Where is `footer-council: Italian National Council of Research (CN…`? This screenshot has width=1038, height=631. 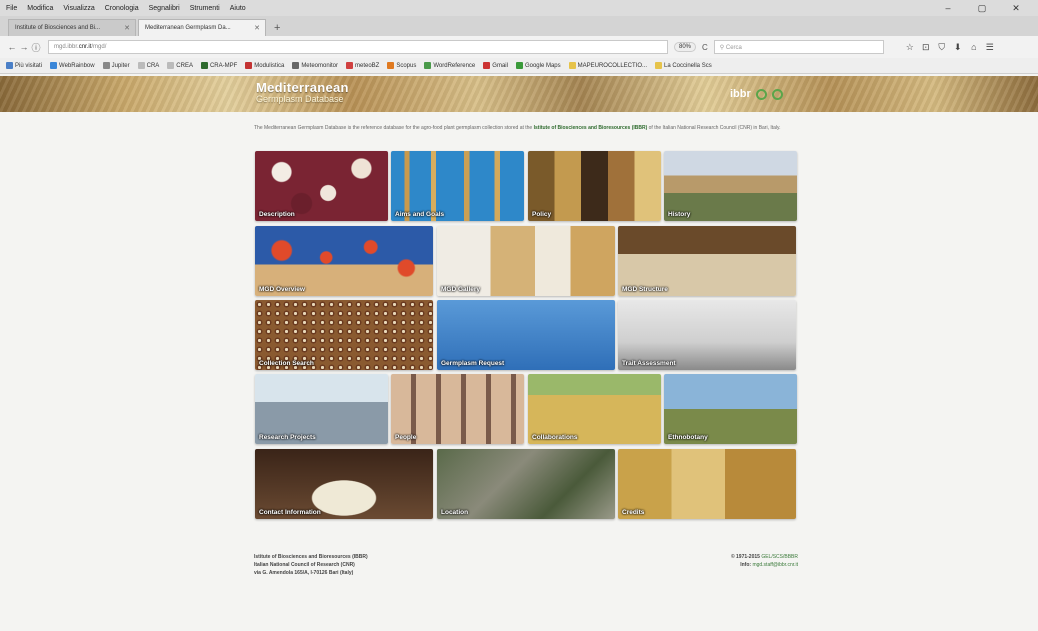
footer-council: Italian National Council of Research (CN… is located at coordinates (304, 565).